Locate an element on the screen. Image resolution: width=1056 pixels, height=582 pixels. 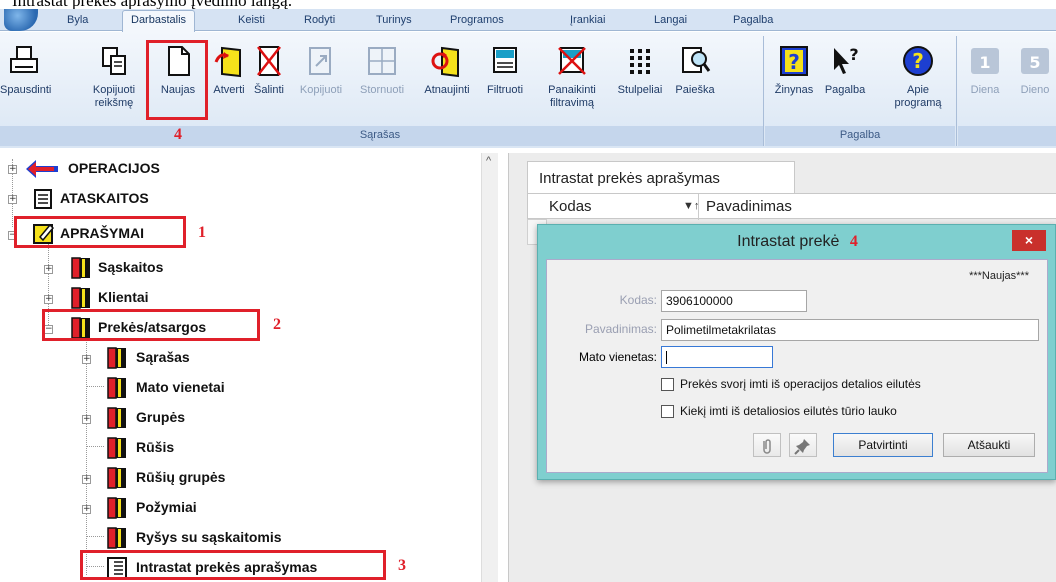
open-icon is located at coordinates (227, 62).